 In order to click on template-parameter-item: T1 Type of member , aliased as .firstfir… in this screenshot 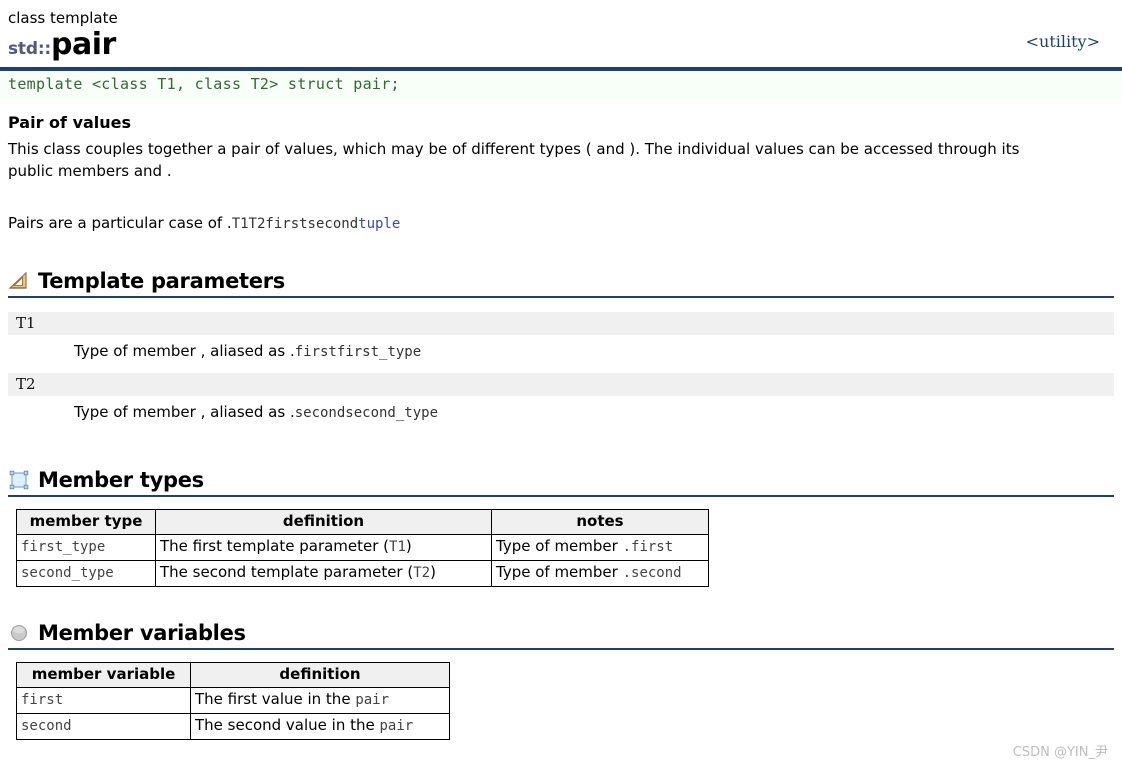, I will do `click(561, 342)`.